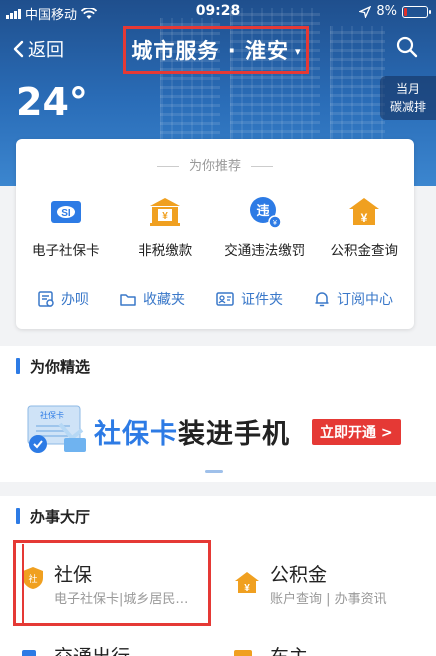 The image size is (436, 656). I want to click on nav-bar: 返回 城市服务 · 淮安 ▾, so click(218, 49).